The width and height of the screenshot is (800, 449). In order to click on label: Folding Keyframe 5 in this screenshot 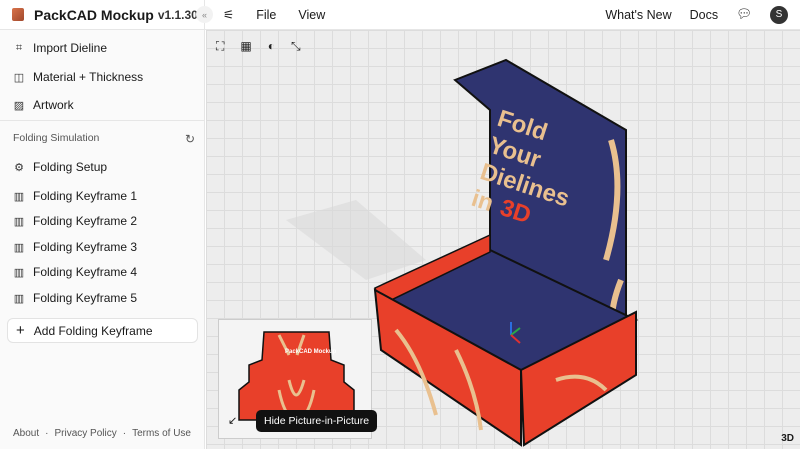, I will do `click(85, 298)`.